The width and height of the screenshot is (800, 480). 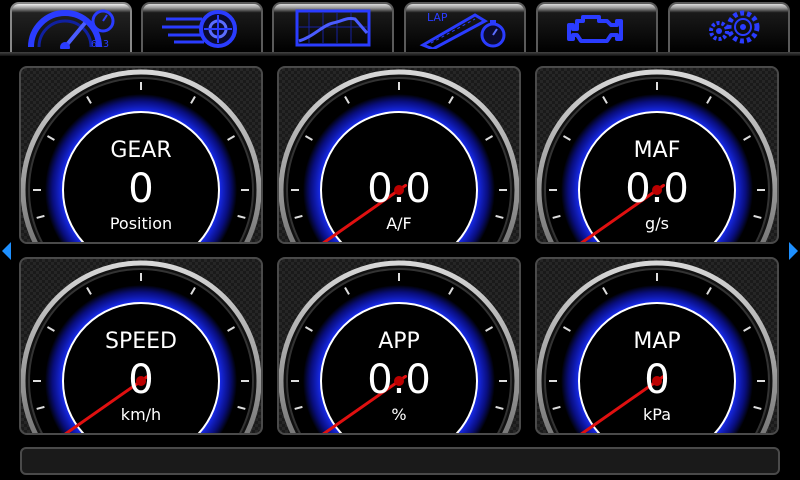 I want to click on tab-dyno, so click(x=333, y=27).